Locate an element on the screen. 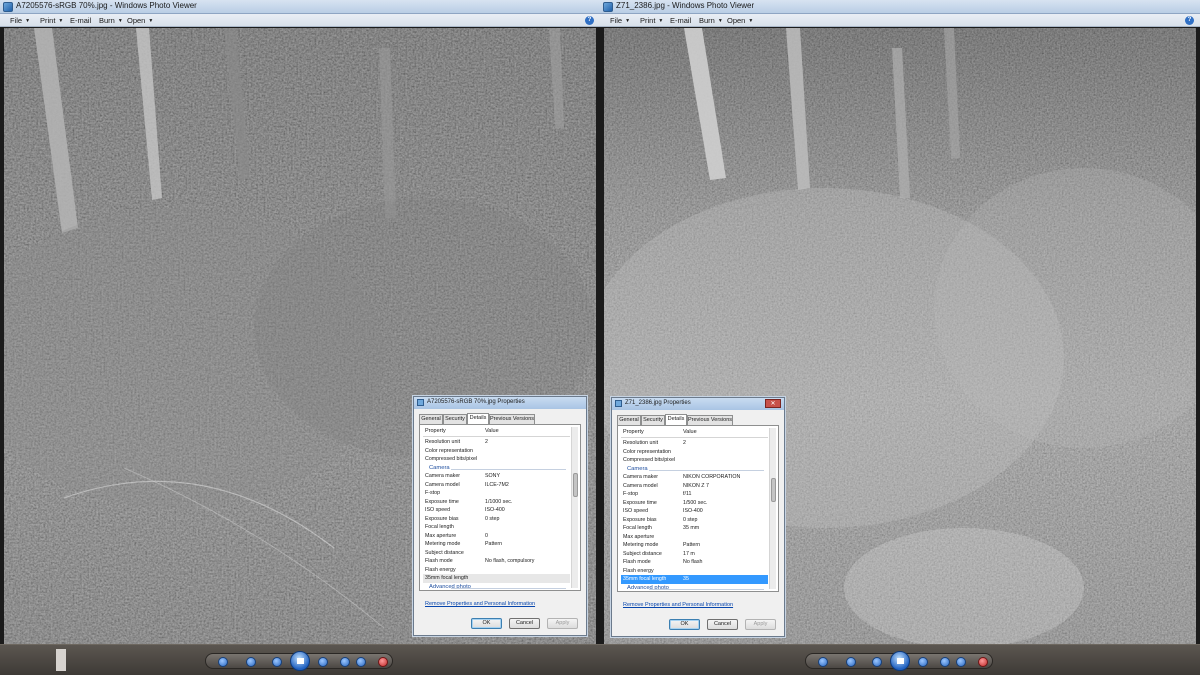 This screenshot has width=1200, height=675. property-row: Flash mode No flash is located at coordinates (694, 562).